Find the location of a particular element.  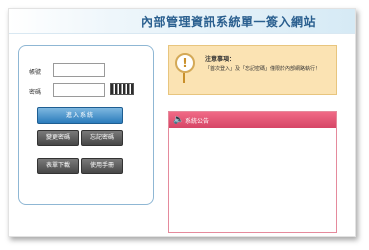

account-label: 帳號 is located at coordinates (35, 72).